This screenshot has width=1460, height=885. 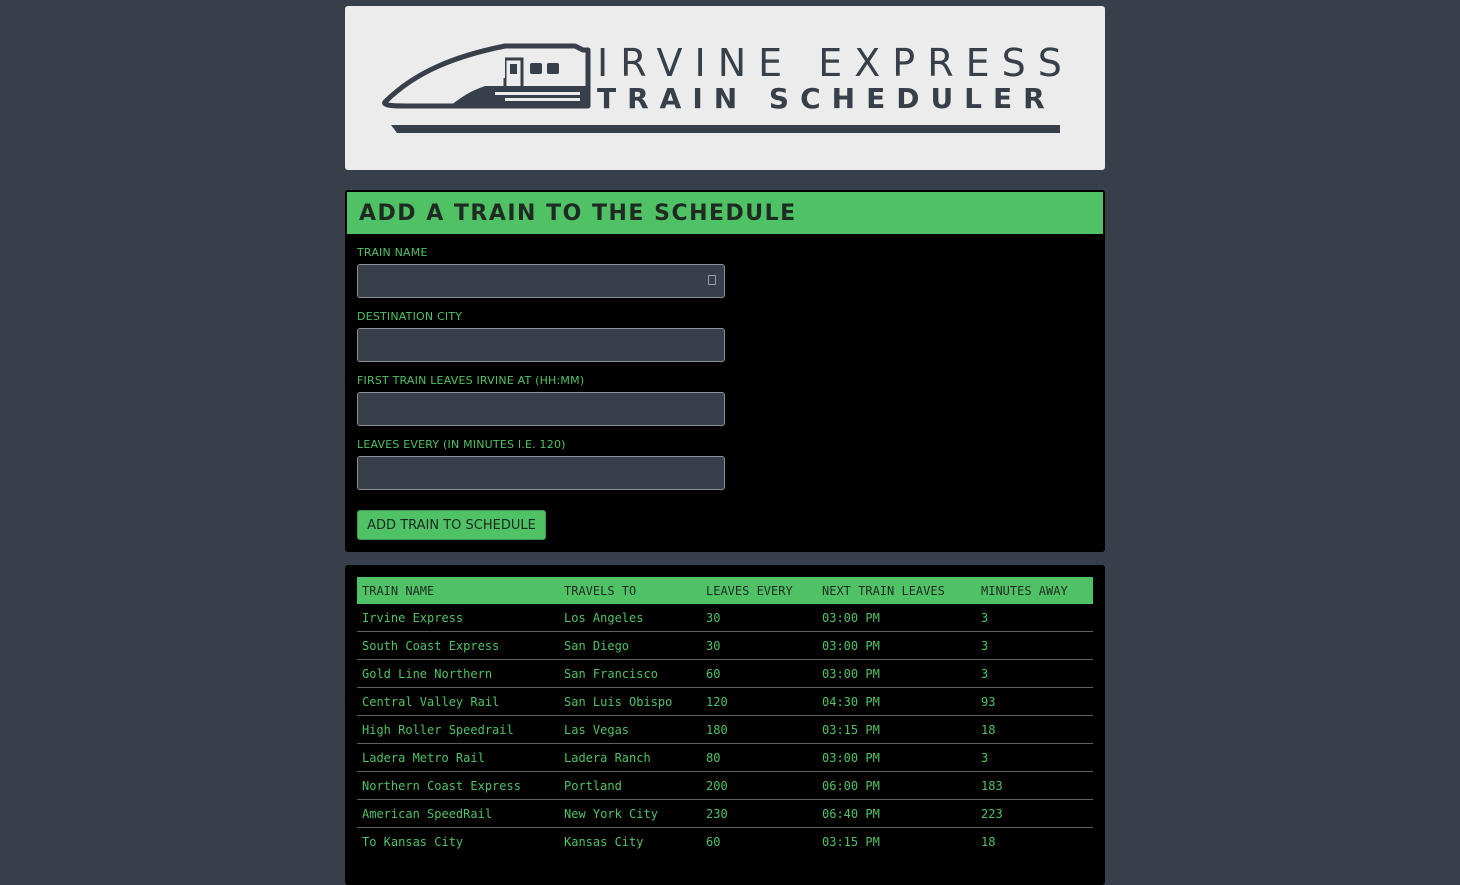 I want to click on cell-destination: San Francisco, so click(x=630, y=673).